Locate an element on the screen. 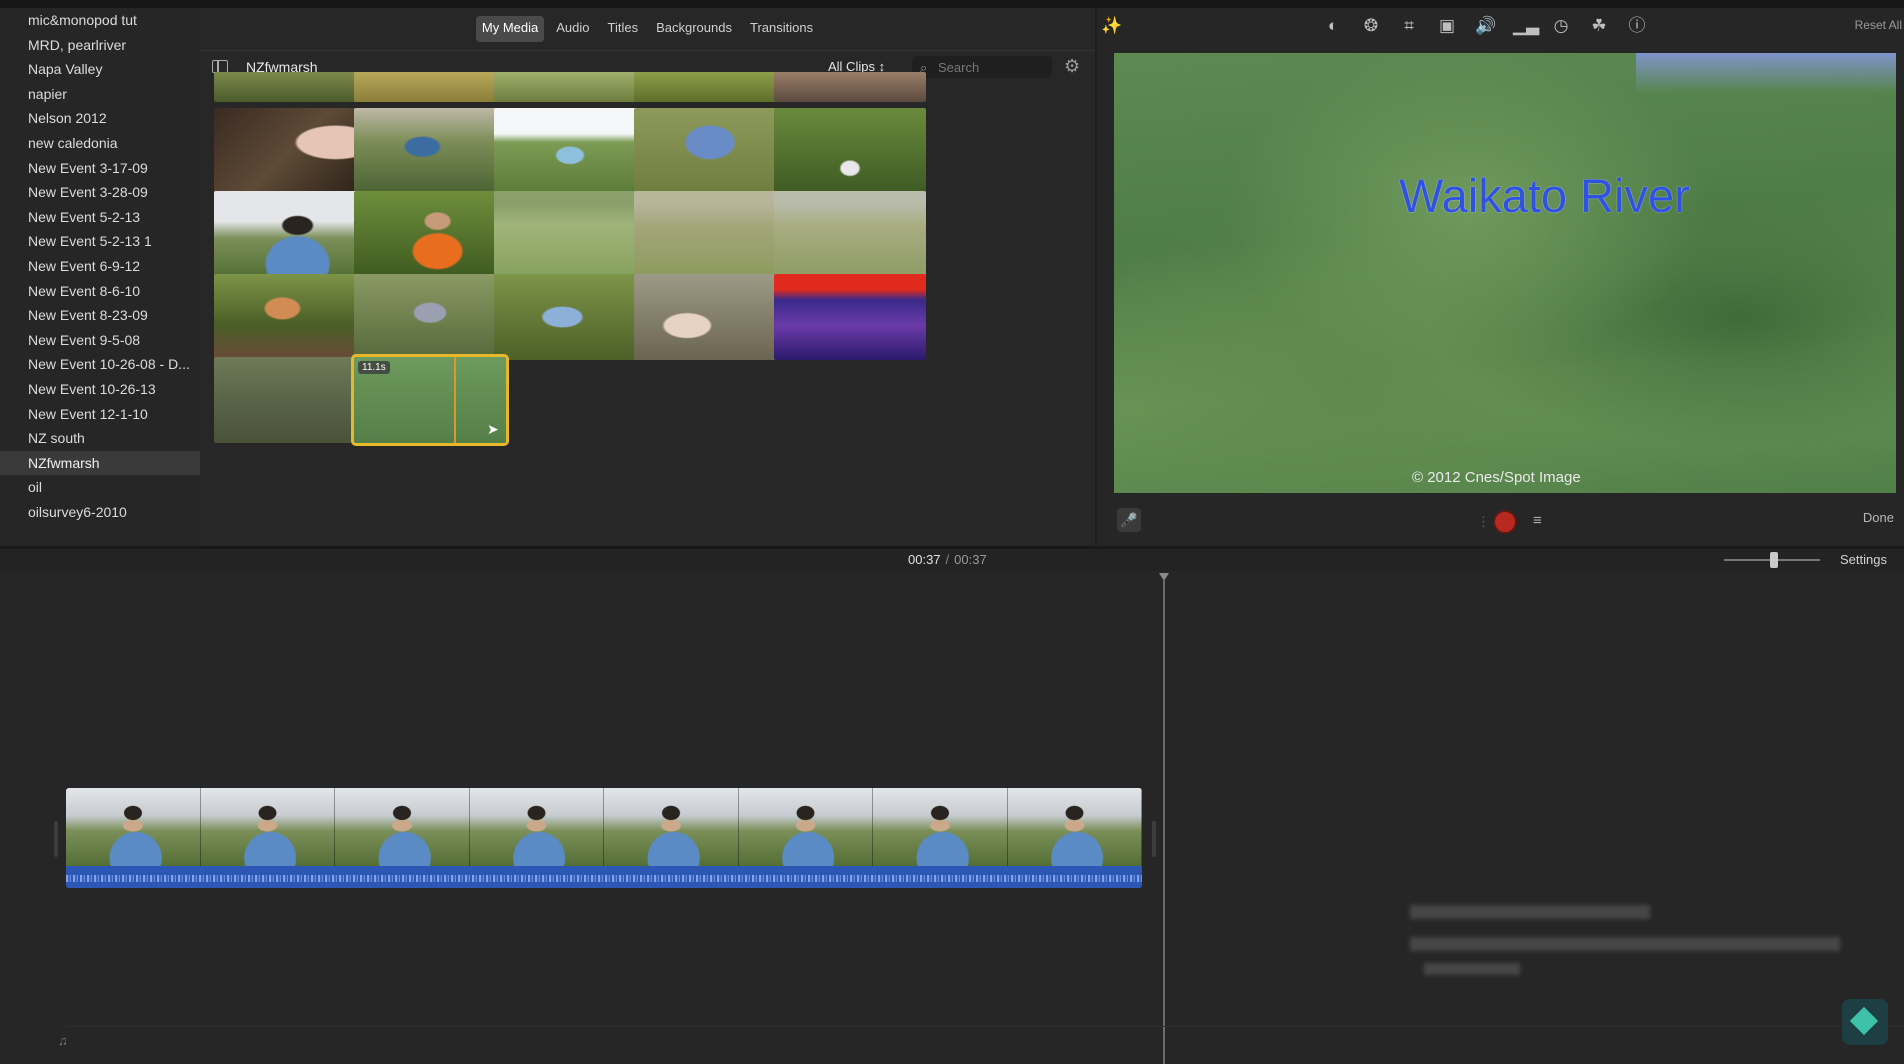  tab-transitions: Transitions is located at coordinates (781, 29).